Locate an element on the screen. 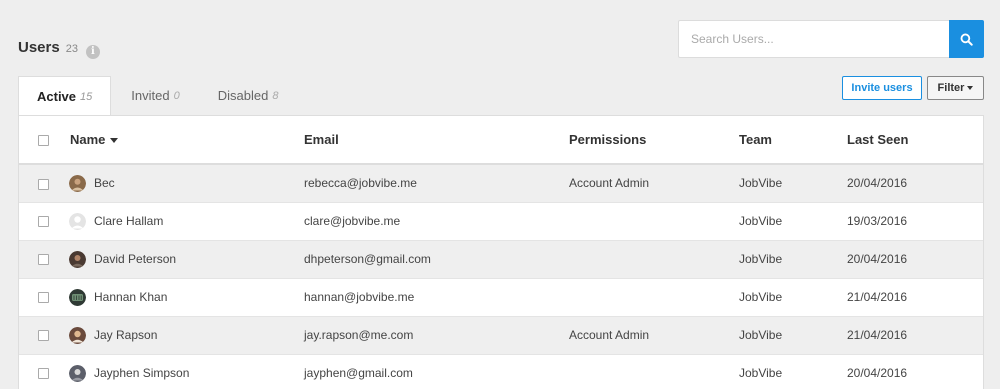 Image resolution: width=1000 pixels, height=389 pixels. column-header-permissions: Permissions is located at coordinates (654, 140).